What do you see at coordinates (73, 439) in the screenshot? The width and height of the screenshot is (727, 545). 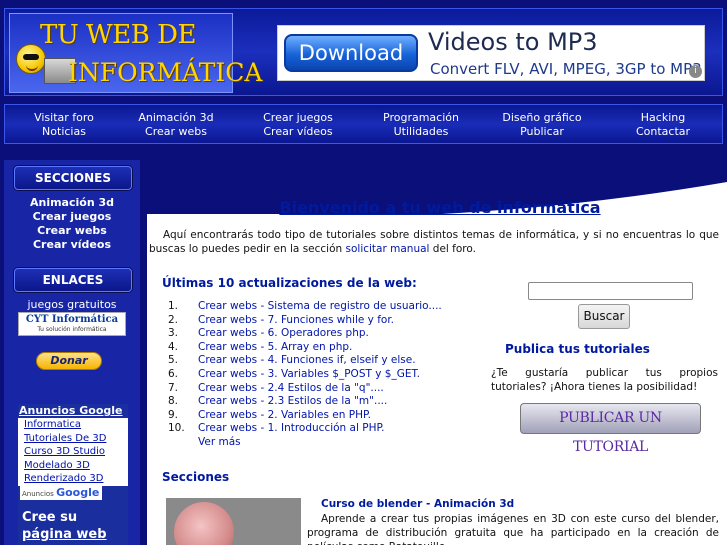 I see `ad-link: Tutoriales De 3D` at bounding box center [73, 439].